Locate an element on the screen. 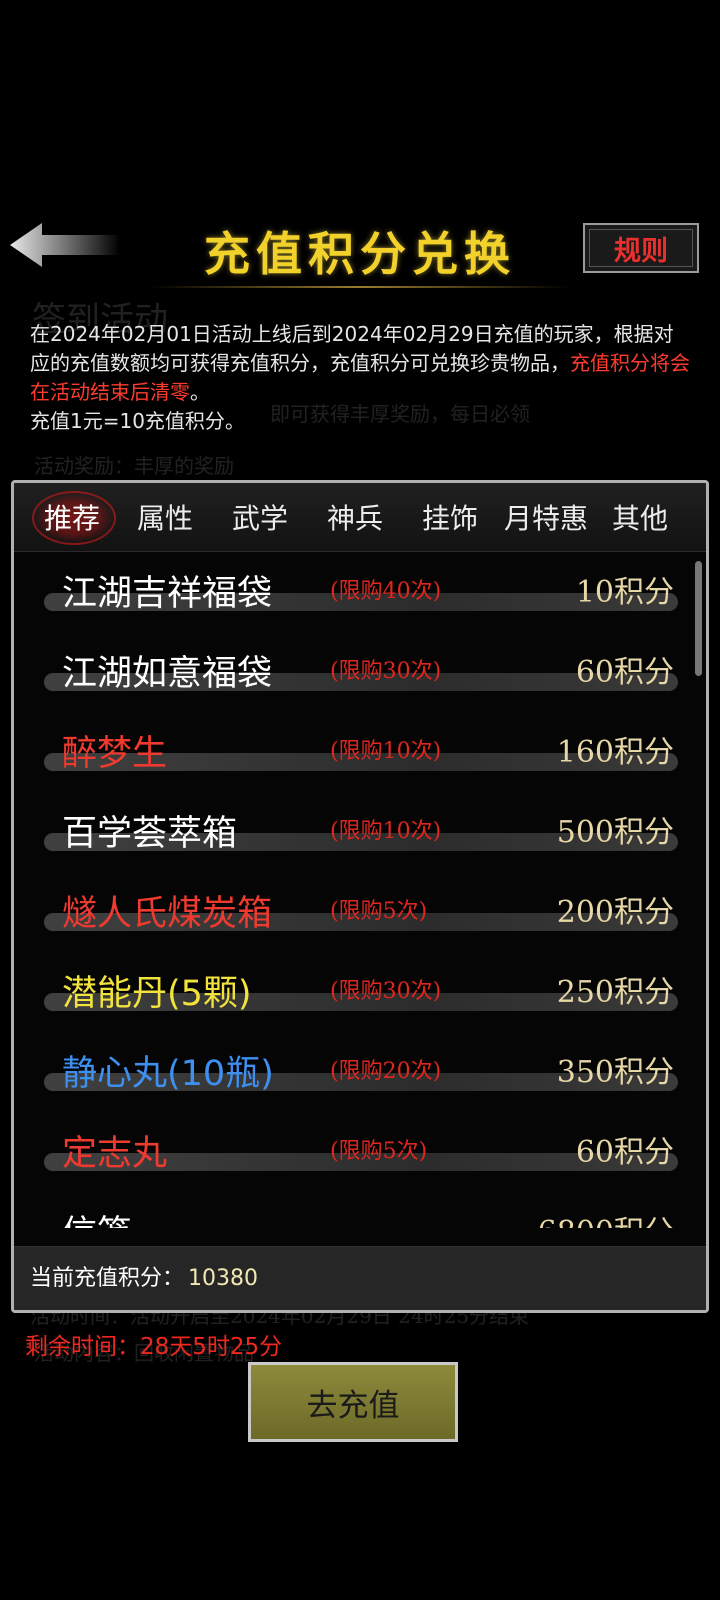  rules-button: 规则 is located at coordinates (641, 248).